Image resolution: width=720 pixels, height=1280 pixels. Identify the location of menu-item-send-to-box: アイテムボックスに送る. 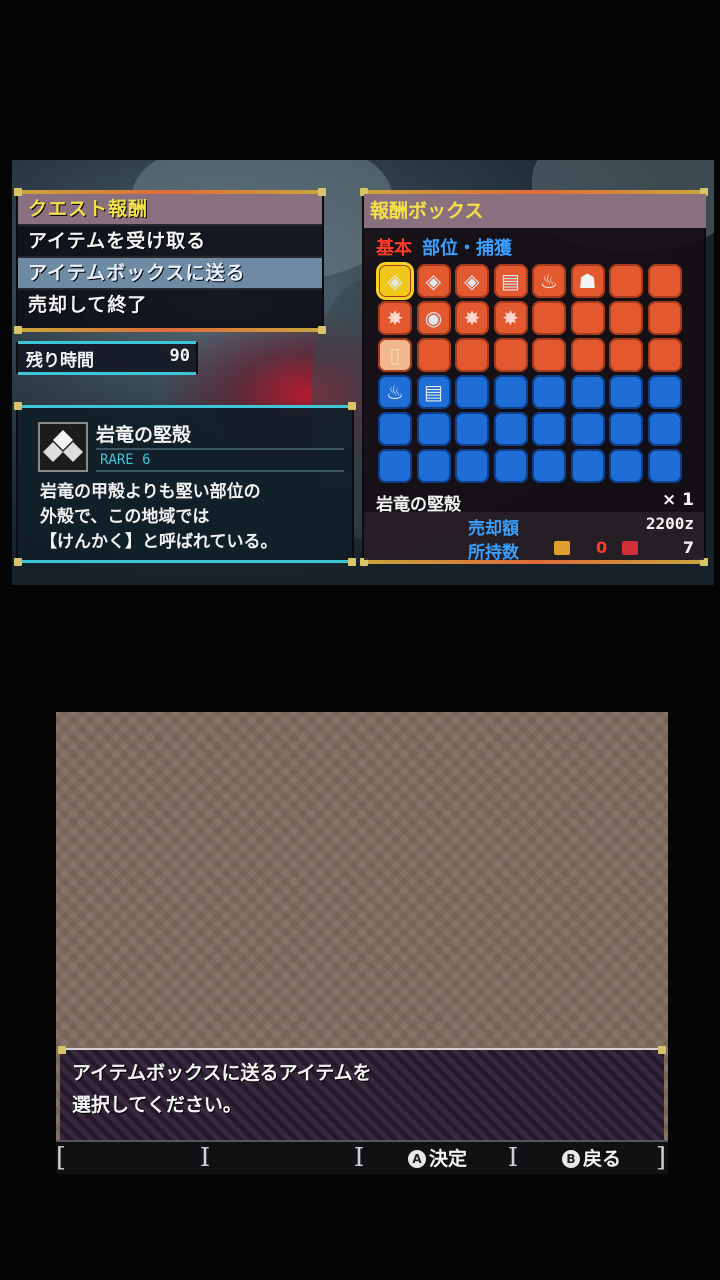
(170, 274).